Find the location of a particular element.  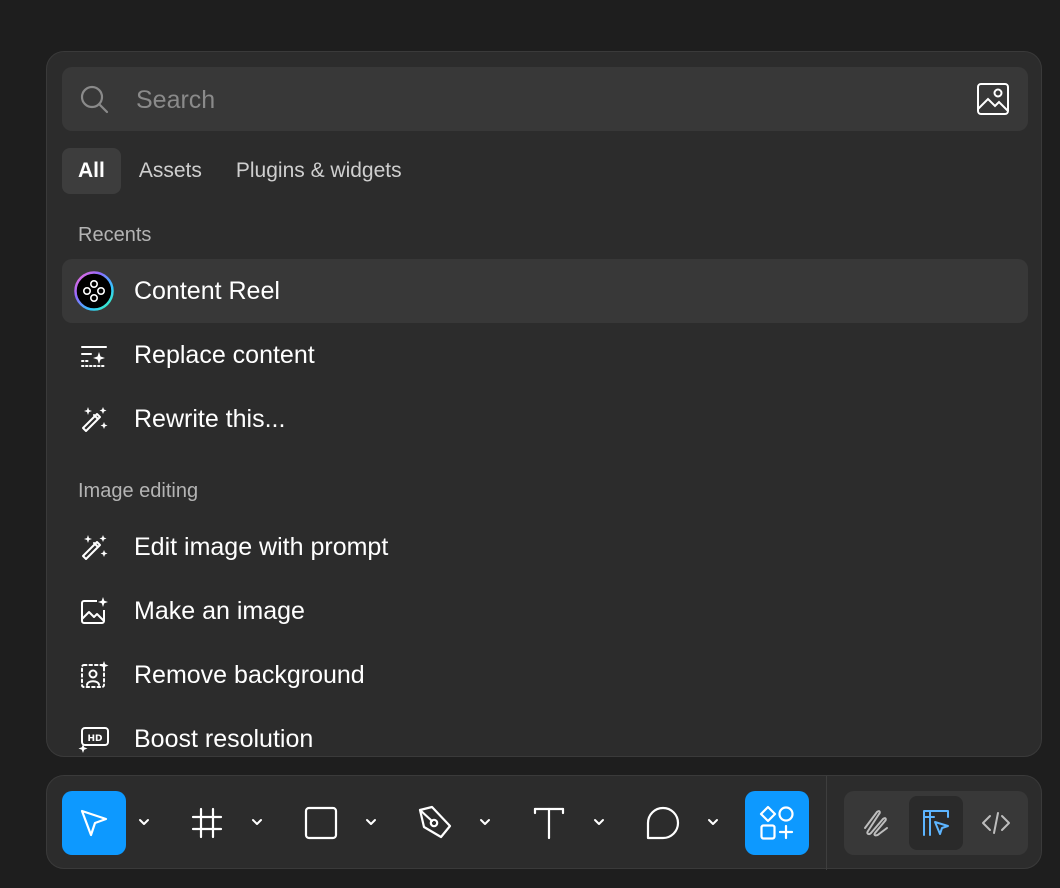

code-icon is located at coordinates (996, 823).